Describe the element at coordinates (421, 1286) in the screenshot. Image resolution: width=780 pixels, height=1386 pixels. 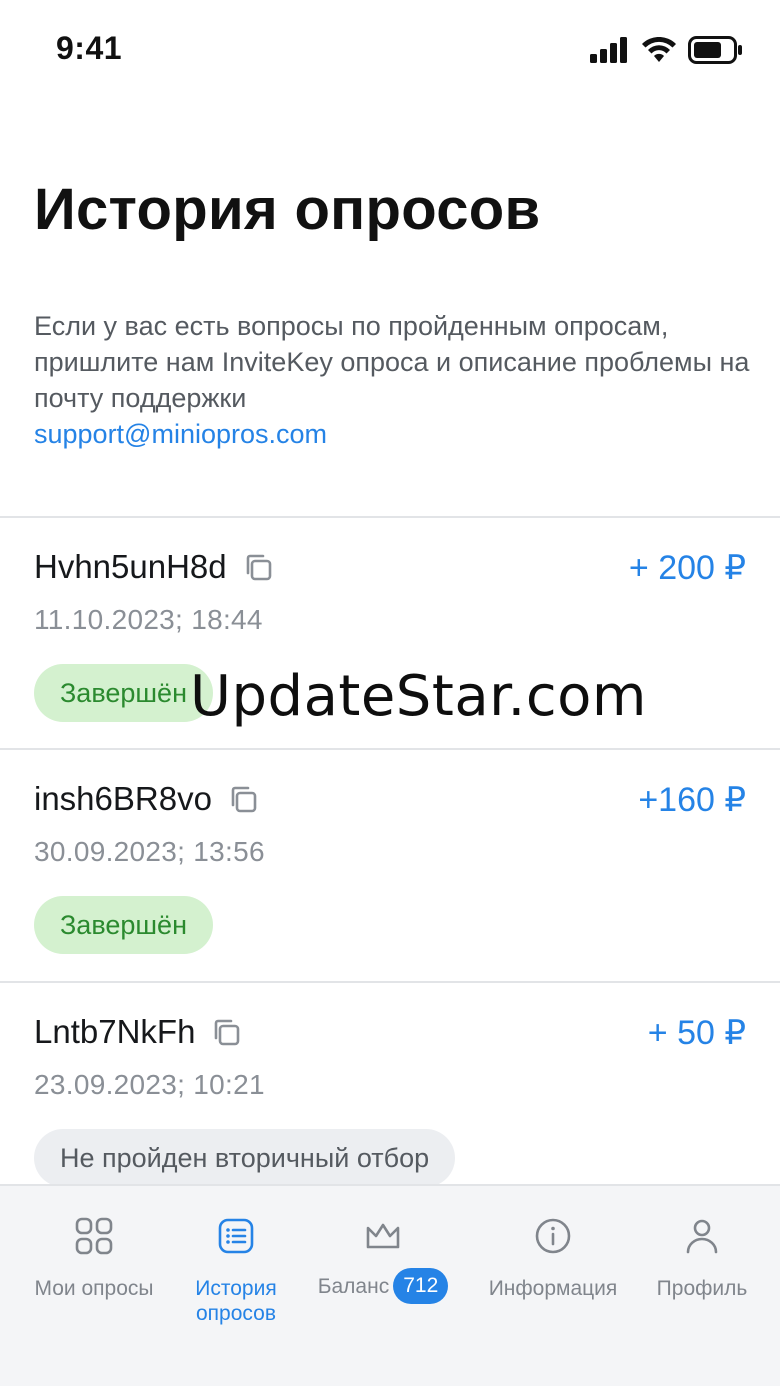
I see `balance-badge: 712` at that location.